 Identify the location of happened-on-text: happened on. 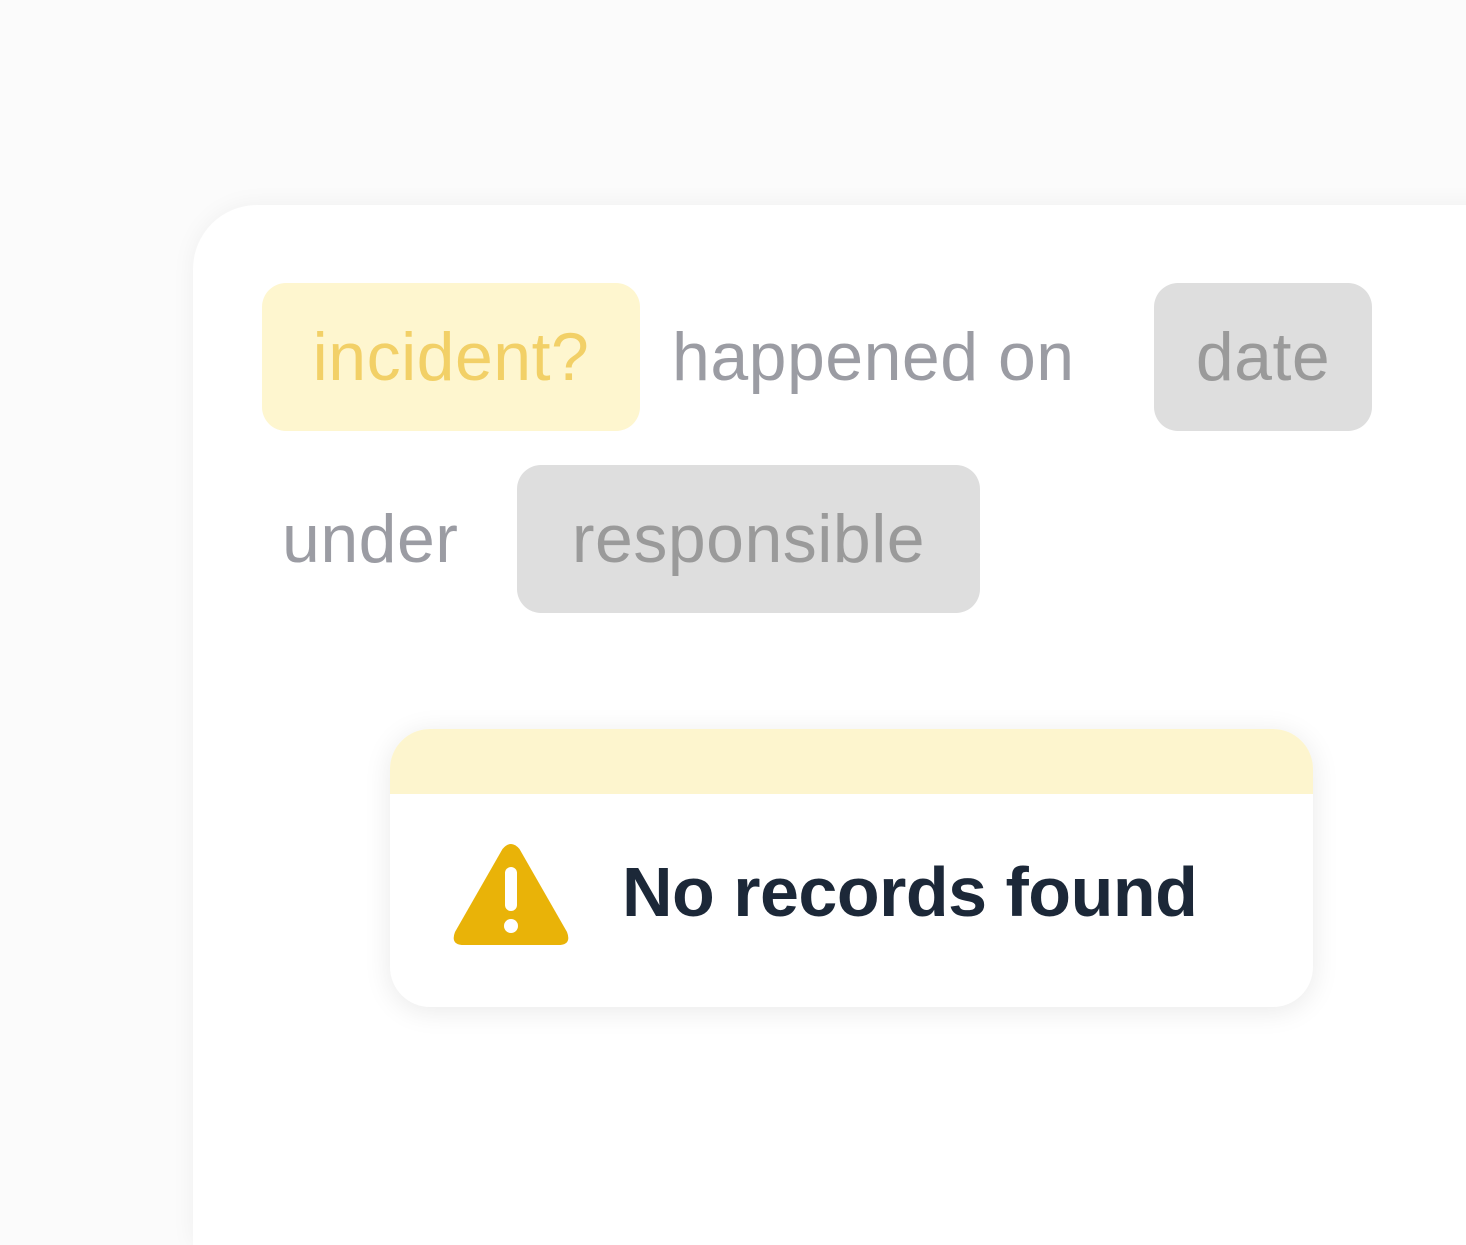
(873, 357).